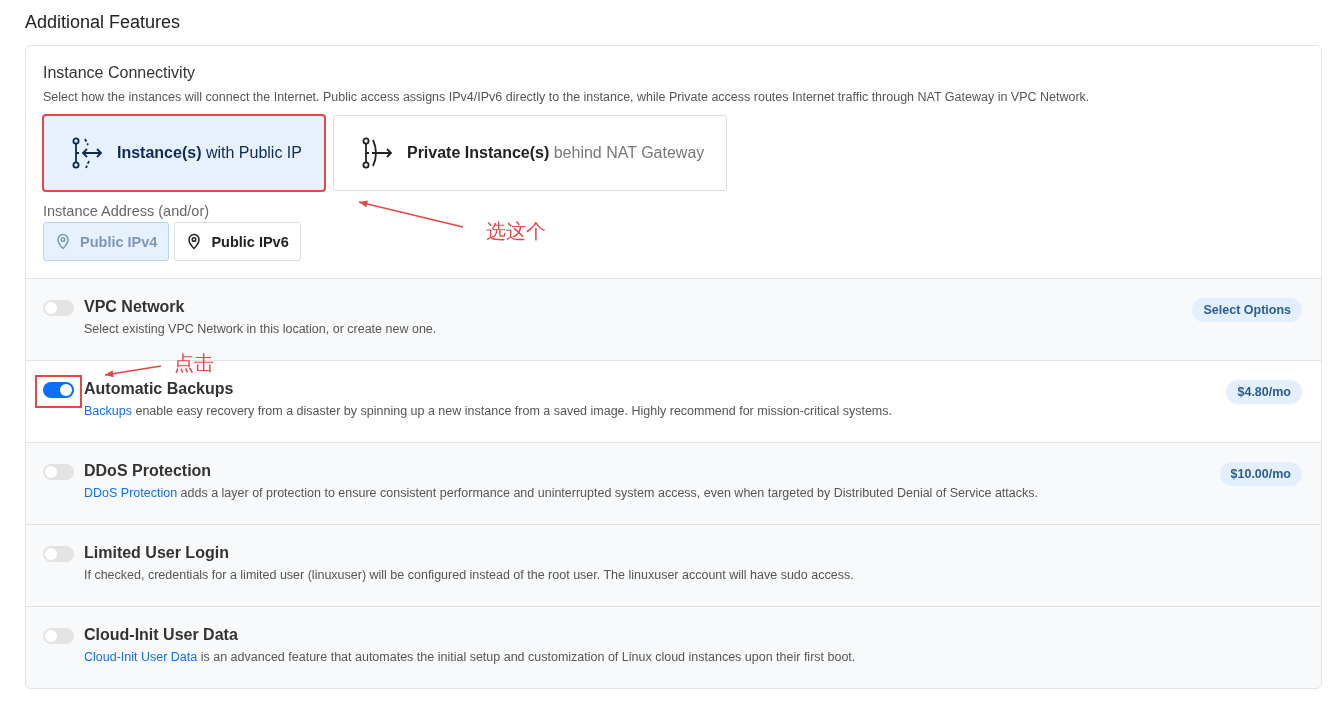 The width and height of the screenshot is (1332, 705). Describe the element at coordinates (127, 211) in the screenshot. I see `field-label: Instance Address (and/or)` at that location.